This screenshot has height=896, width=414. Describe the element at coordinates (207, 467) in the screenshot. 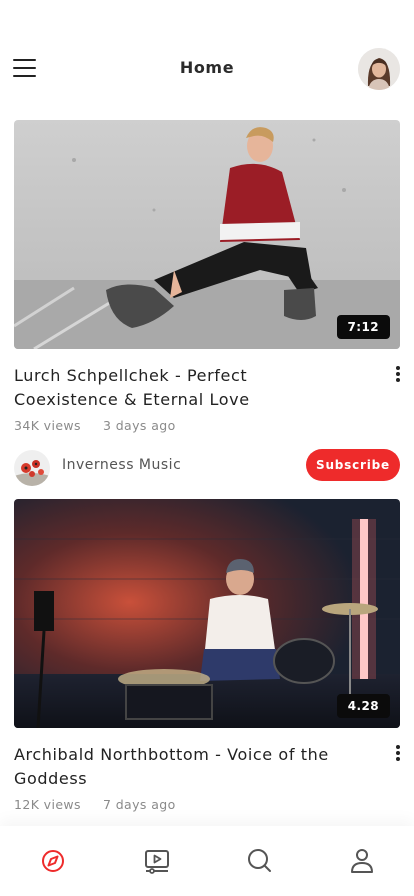

I see `channel-row: Inverness Music Subscribe` at that location.